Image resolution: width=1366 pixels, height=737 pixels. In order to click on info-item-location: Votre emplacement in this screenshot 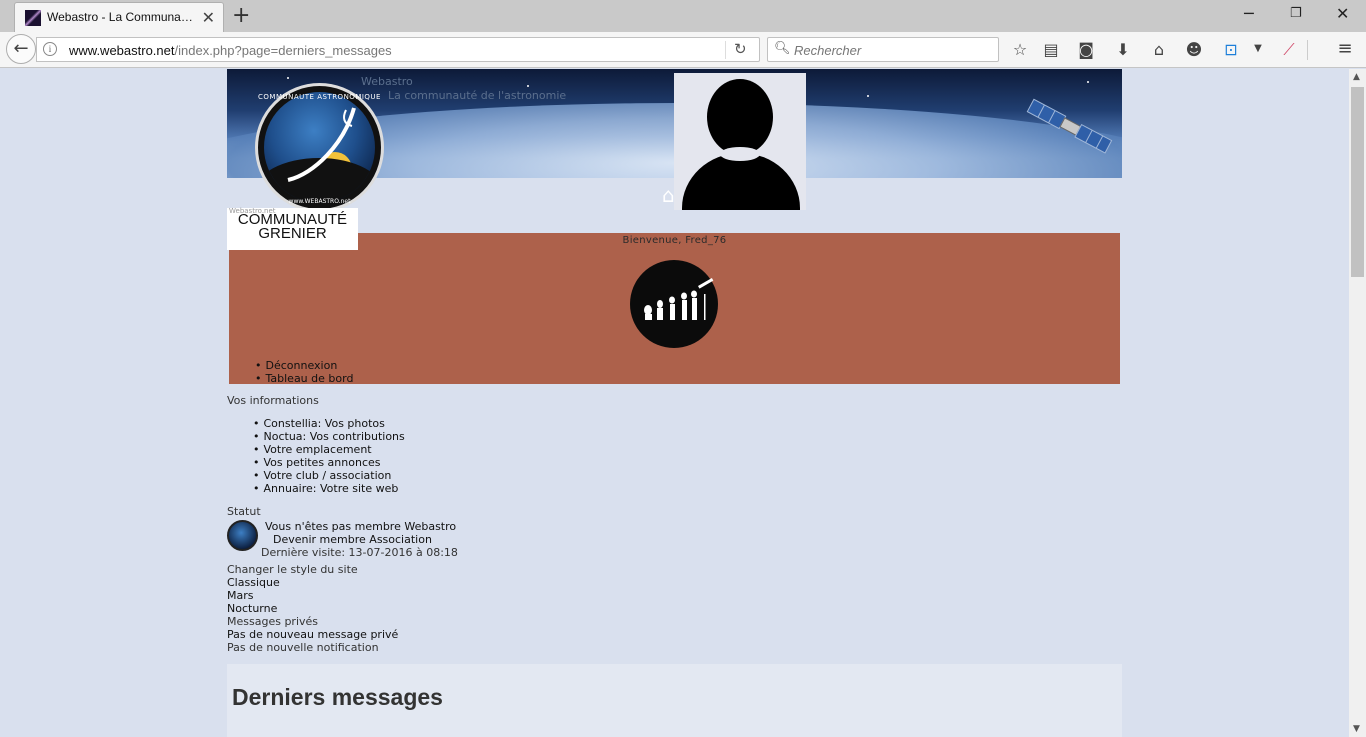, I will do `click(329, 449)`.